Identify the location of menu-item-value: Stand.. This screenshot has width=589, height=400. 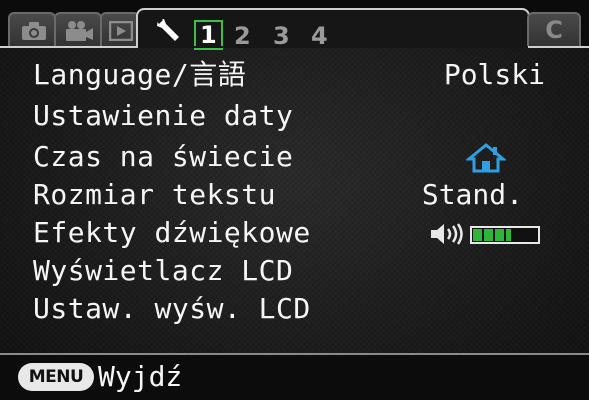
(472, 194).